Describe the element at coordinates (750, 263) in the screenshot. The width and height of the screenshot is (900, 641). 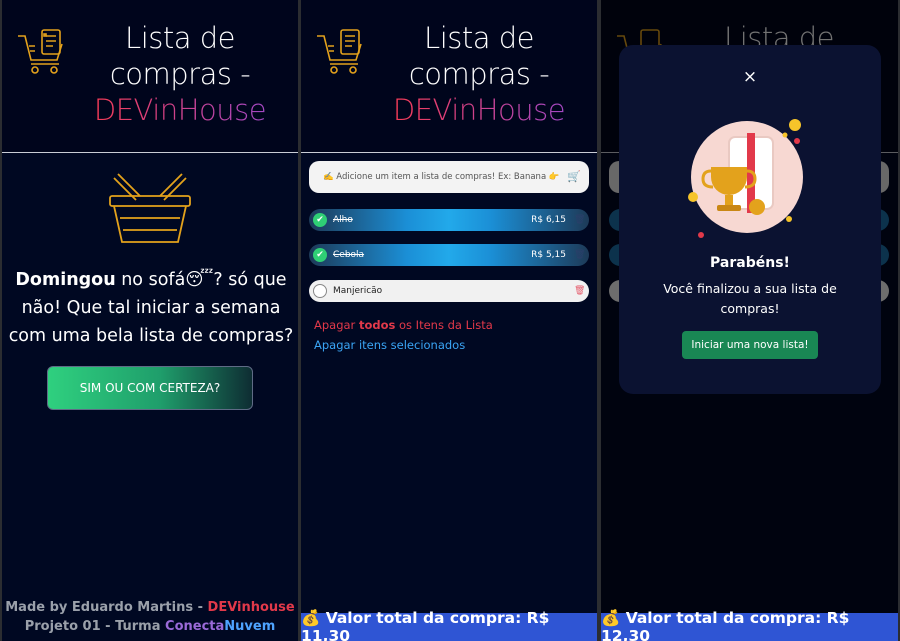
I see `modal-title: Parabéns!` at that location.